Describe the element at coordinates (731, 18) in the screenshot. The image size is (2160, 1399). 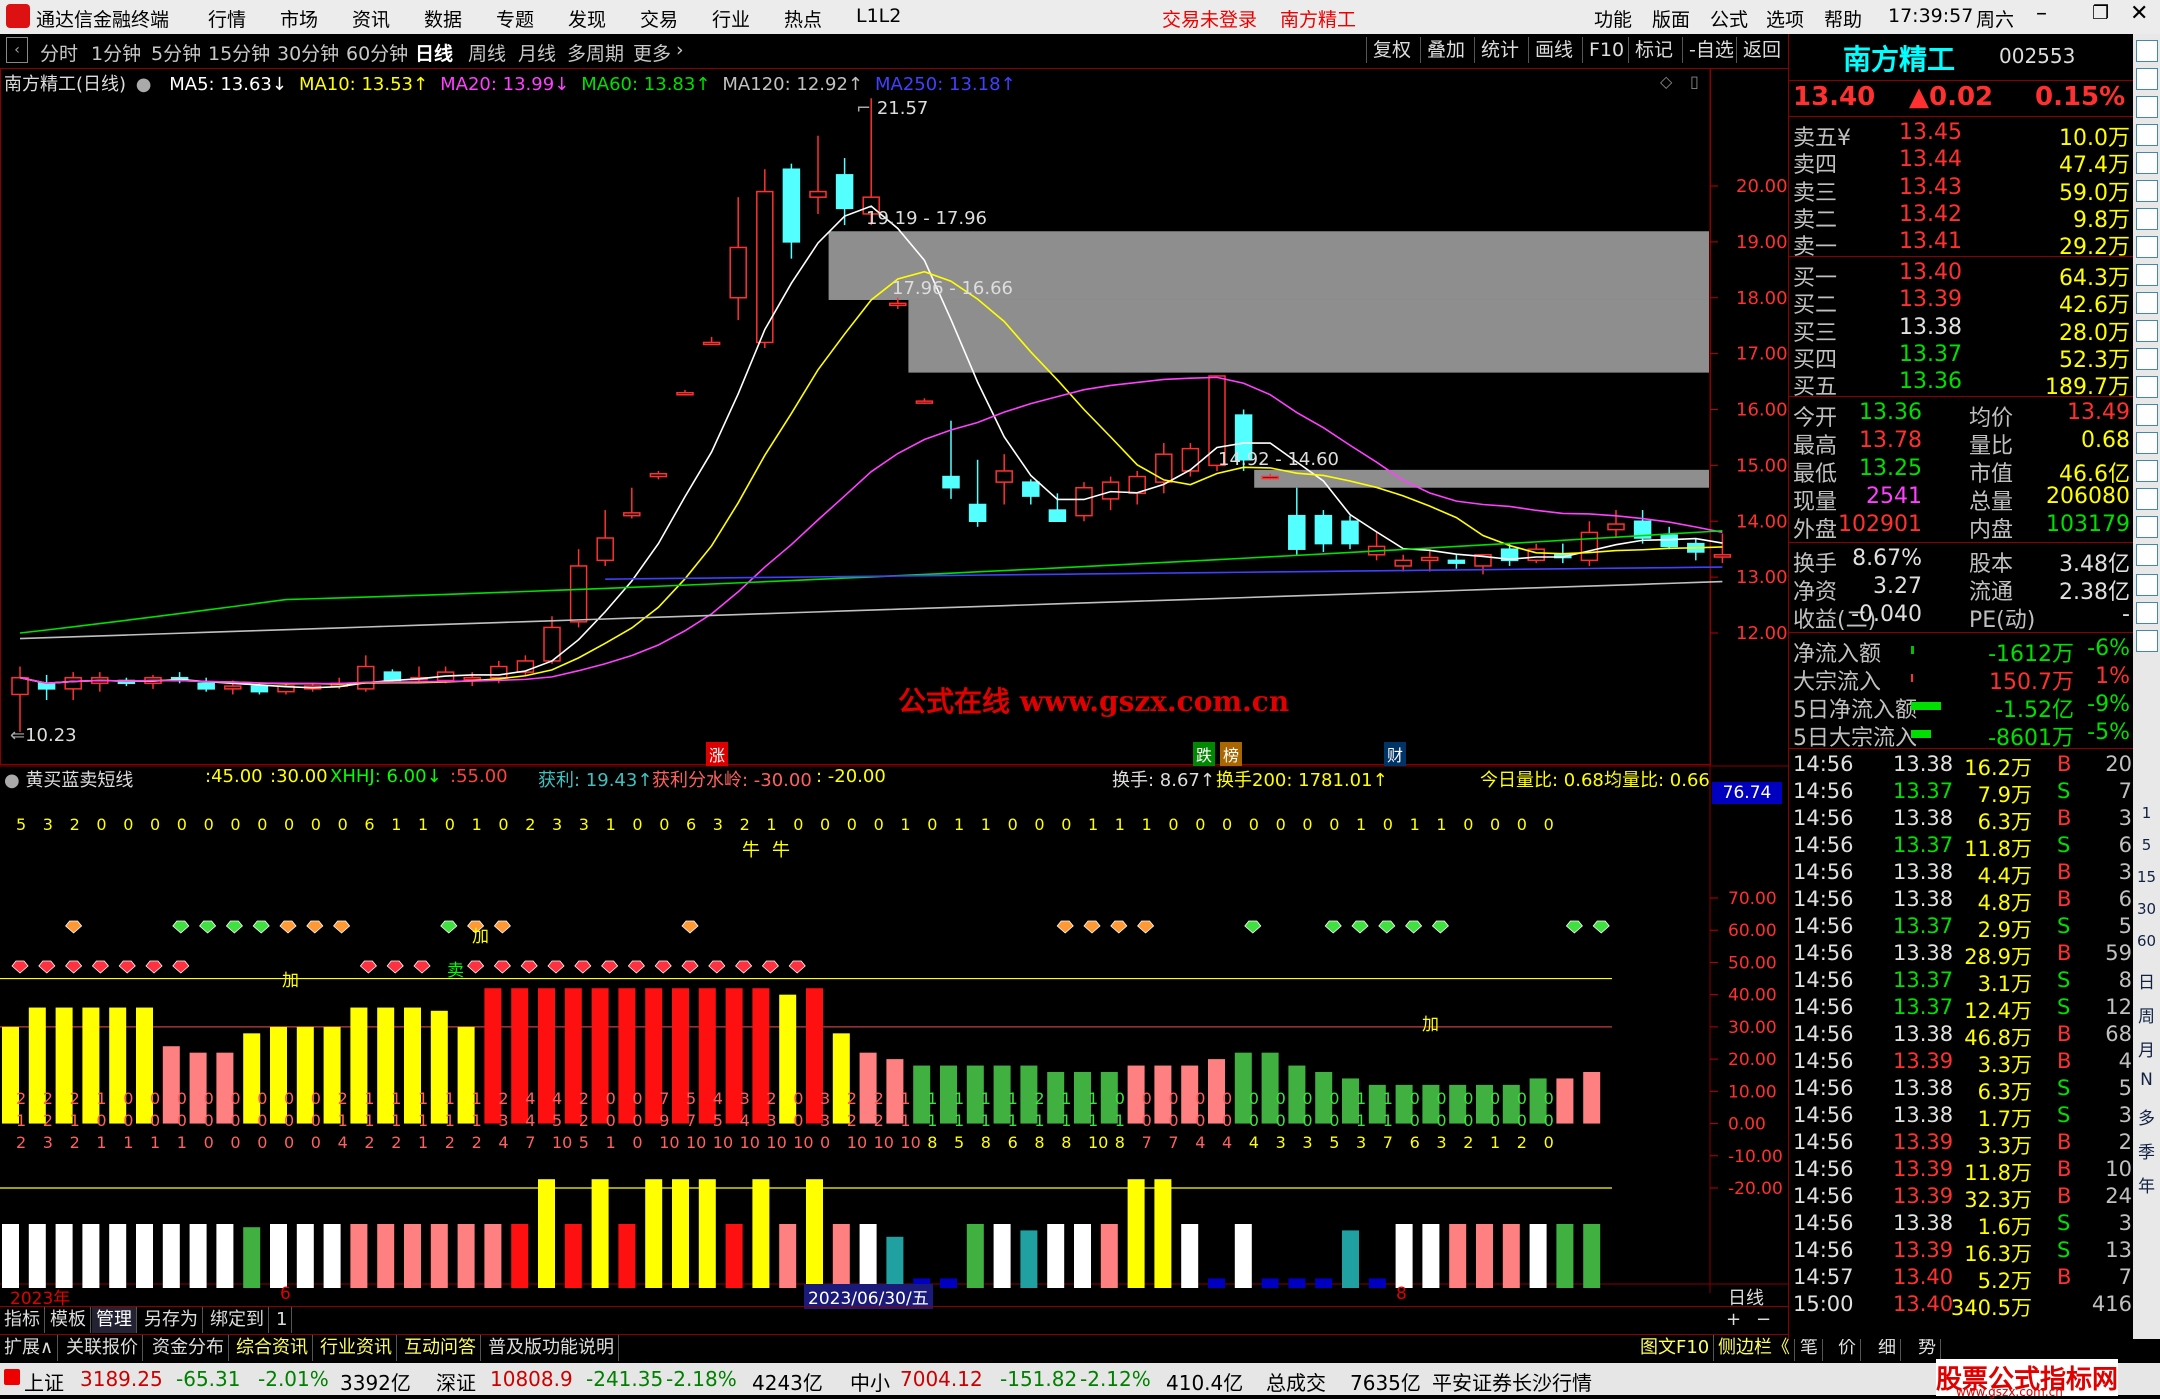
I see `menu-item: 行业` at that location.